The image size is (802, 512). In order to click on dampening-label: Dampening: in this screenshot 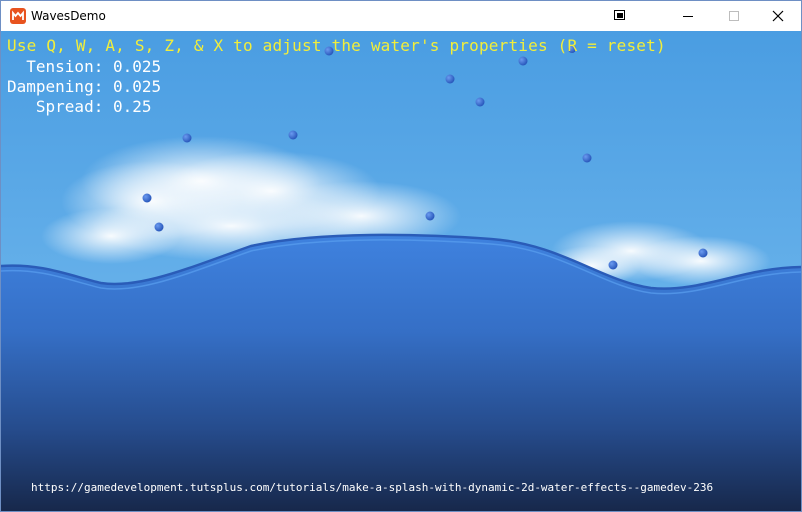, I will do `click(55, 86)`.